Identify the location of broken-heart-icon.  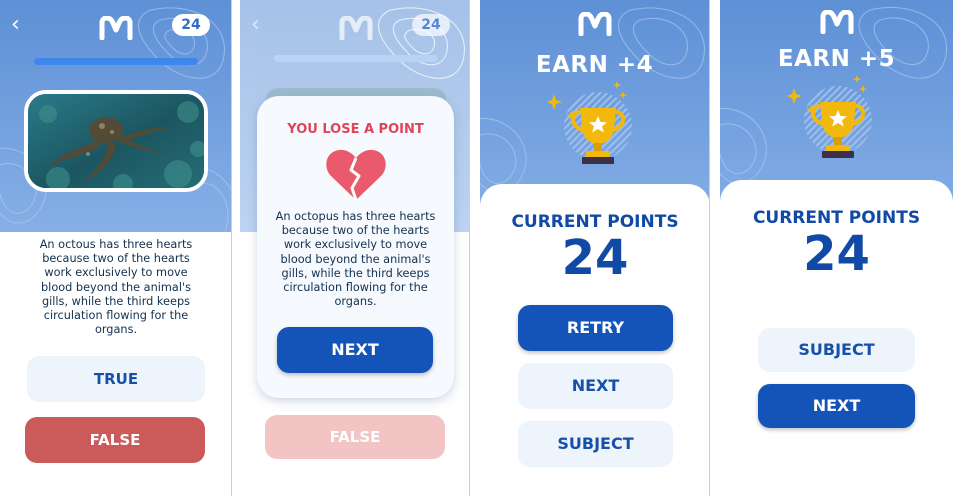
(356, 175).